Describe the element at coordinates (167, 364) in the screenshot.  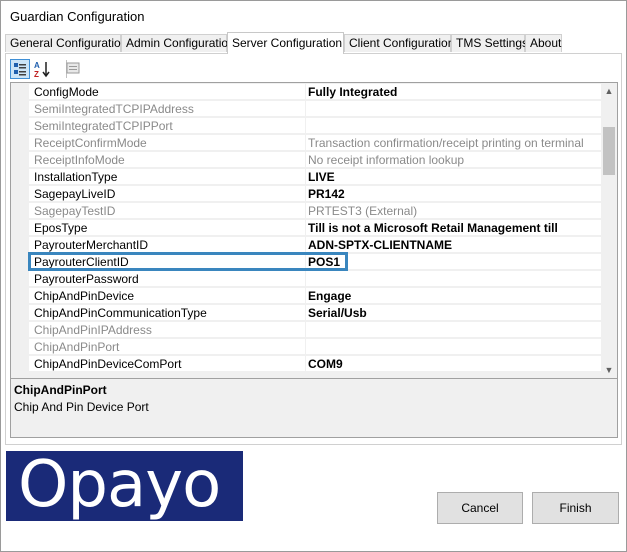
I see `property-name: ChipAndPinDeviceComPort` at that location.